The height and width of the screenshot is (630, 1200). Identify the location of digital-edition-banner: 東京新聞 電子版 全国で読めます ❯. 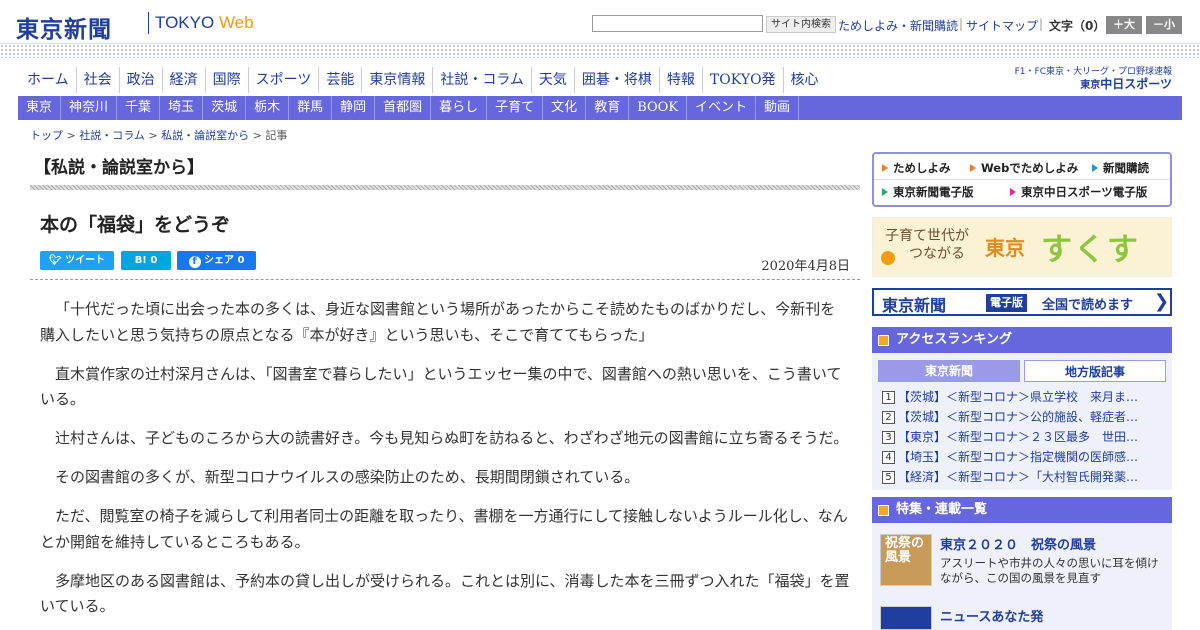
(1022, 302).